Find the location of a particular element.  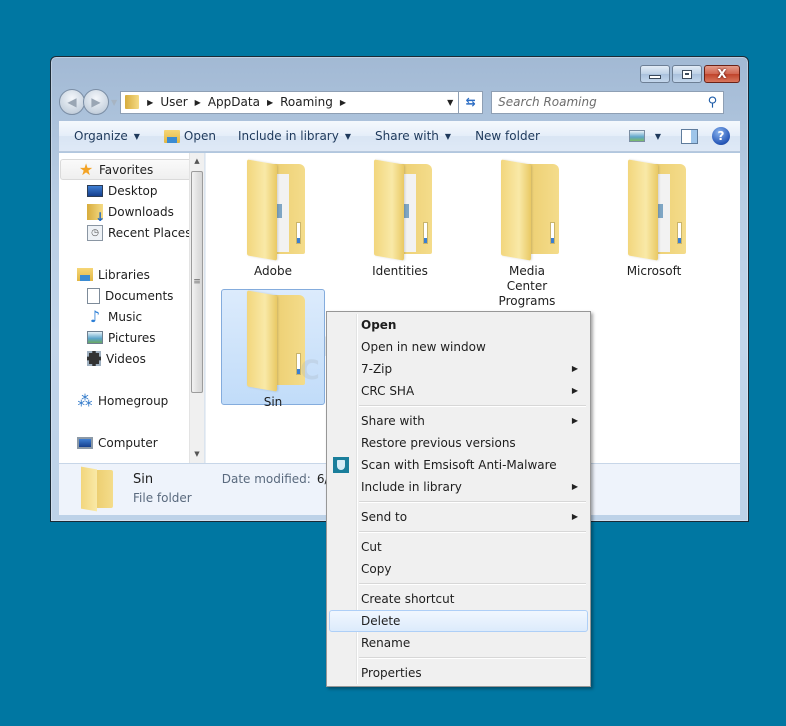

refresh-button: ⇆ is located at coordinates (471, 102).